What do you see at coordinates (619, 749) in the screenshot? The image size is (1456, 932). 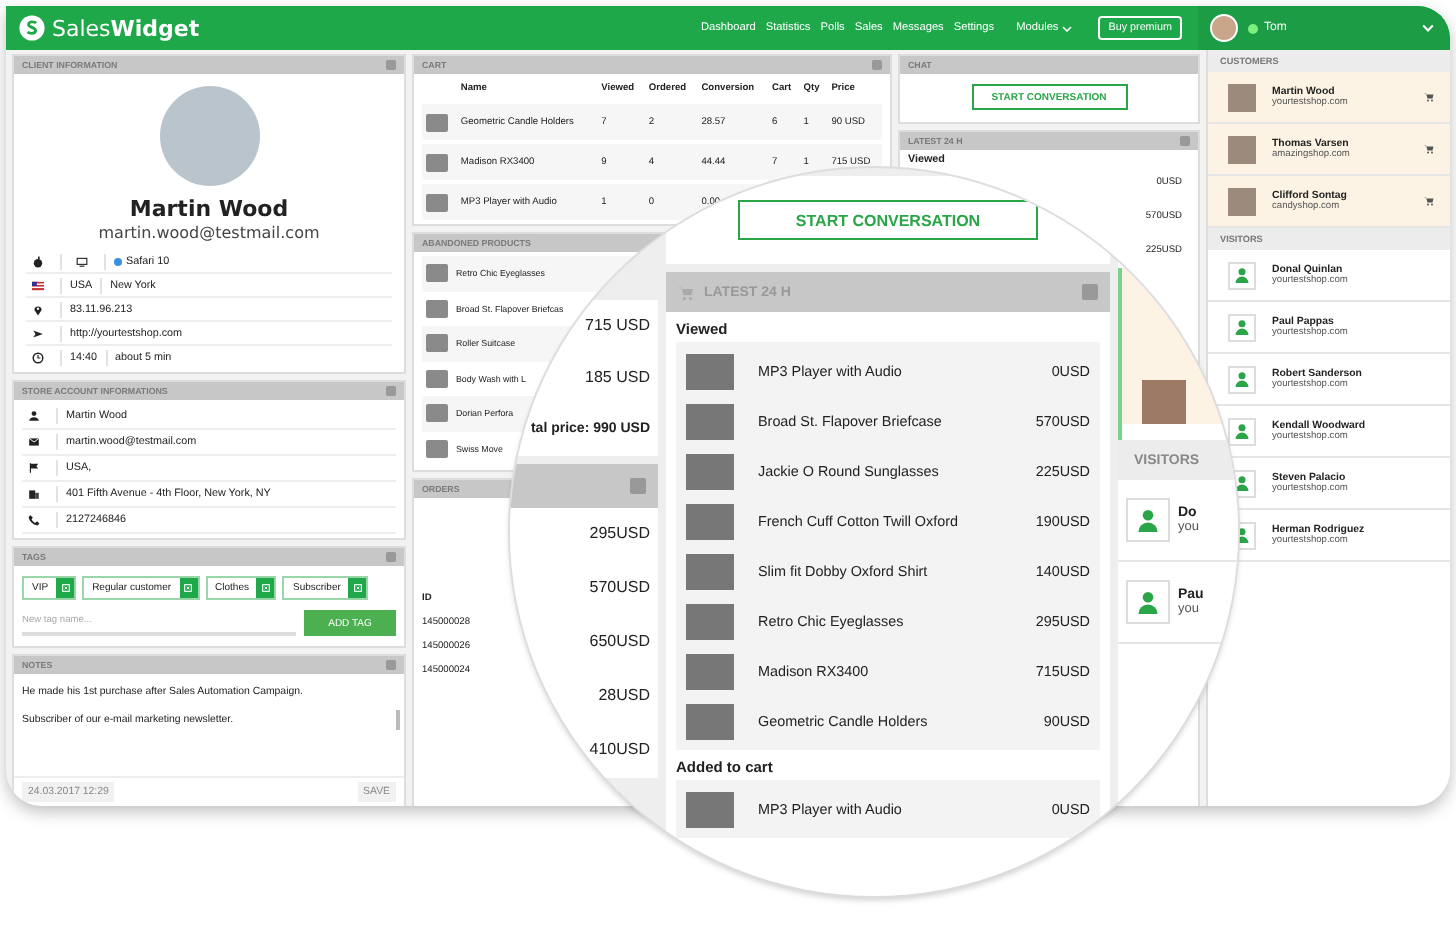 I see `order-value: 410USD` at bounding box center [619, 749].